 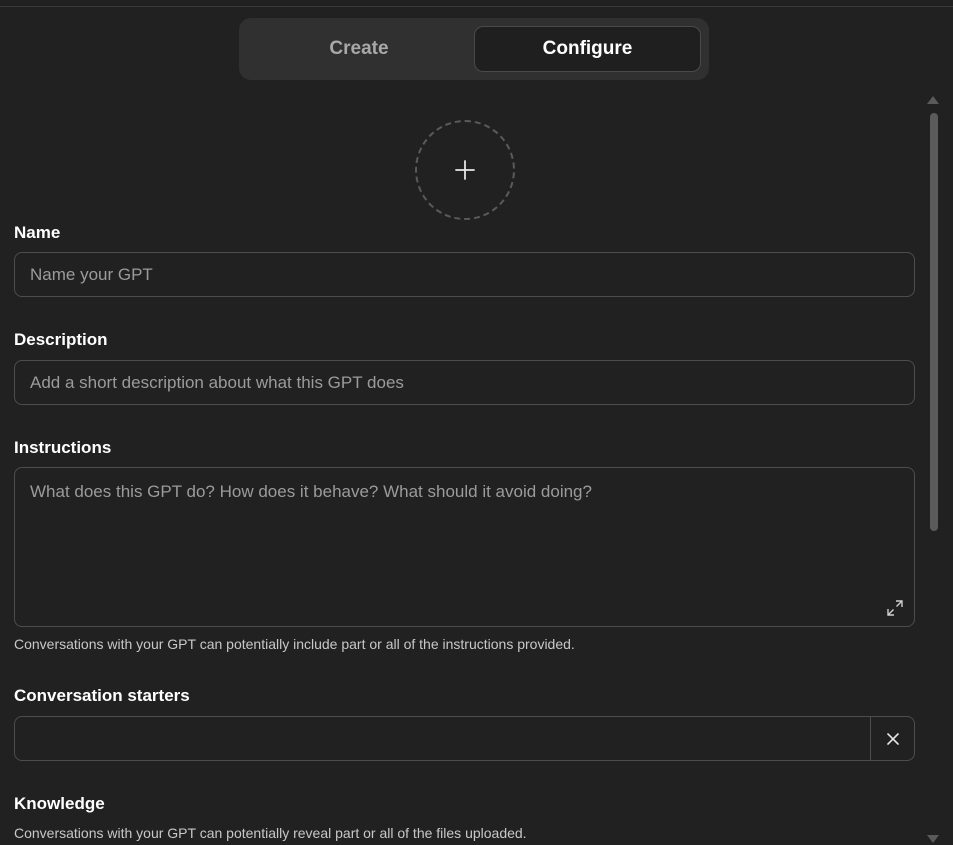 What do you see at coordinates (895, 608) in the screenshot?
I see `expand-icon` at bounding box center [895, 608].